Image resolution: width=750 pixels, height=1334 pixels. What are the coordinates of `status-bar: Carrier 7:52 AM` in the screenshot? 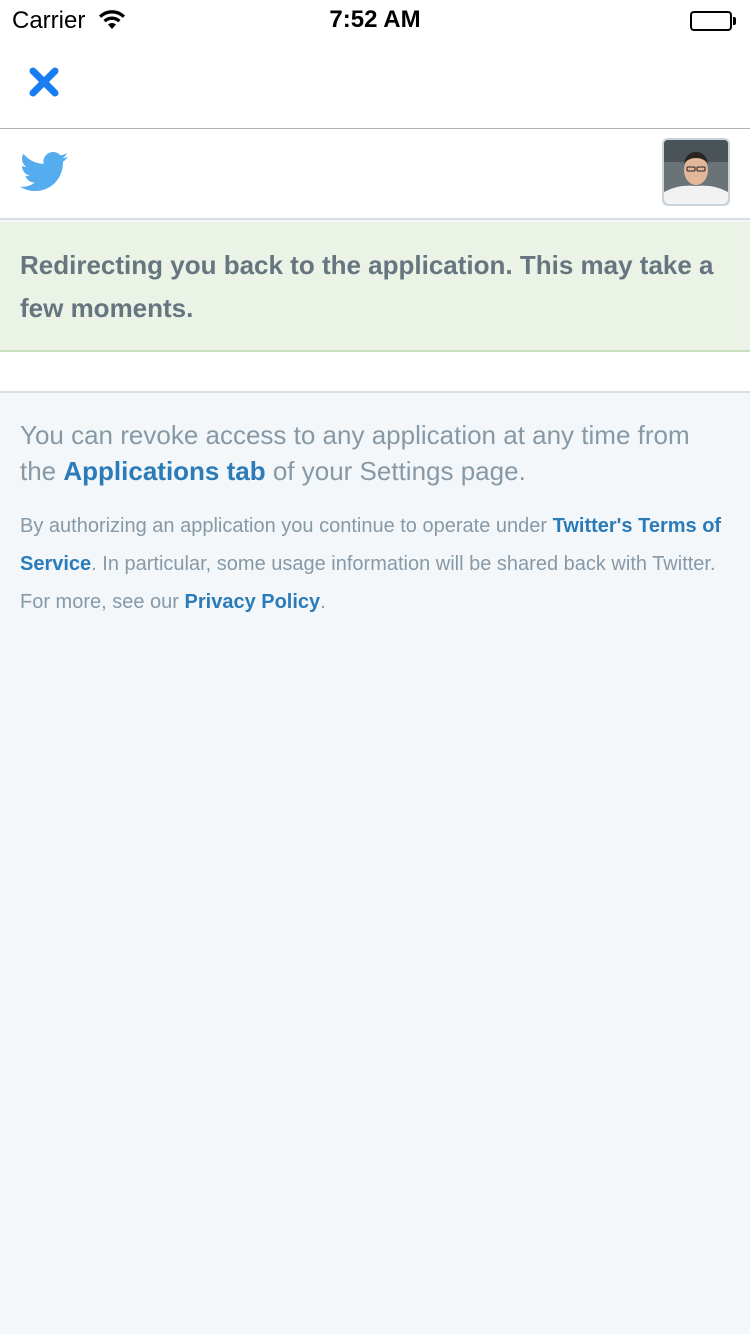 It's located at (375, 20).